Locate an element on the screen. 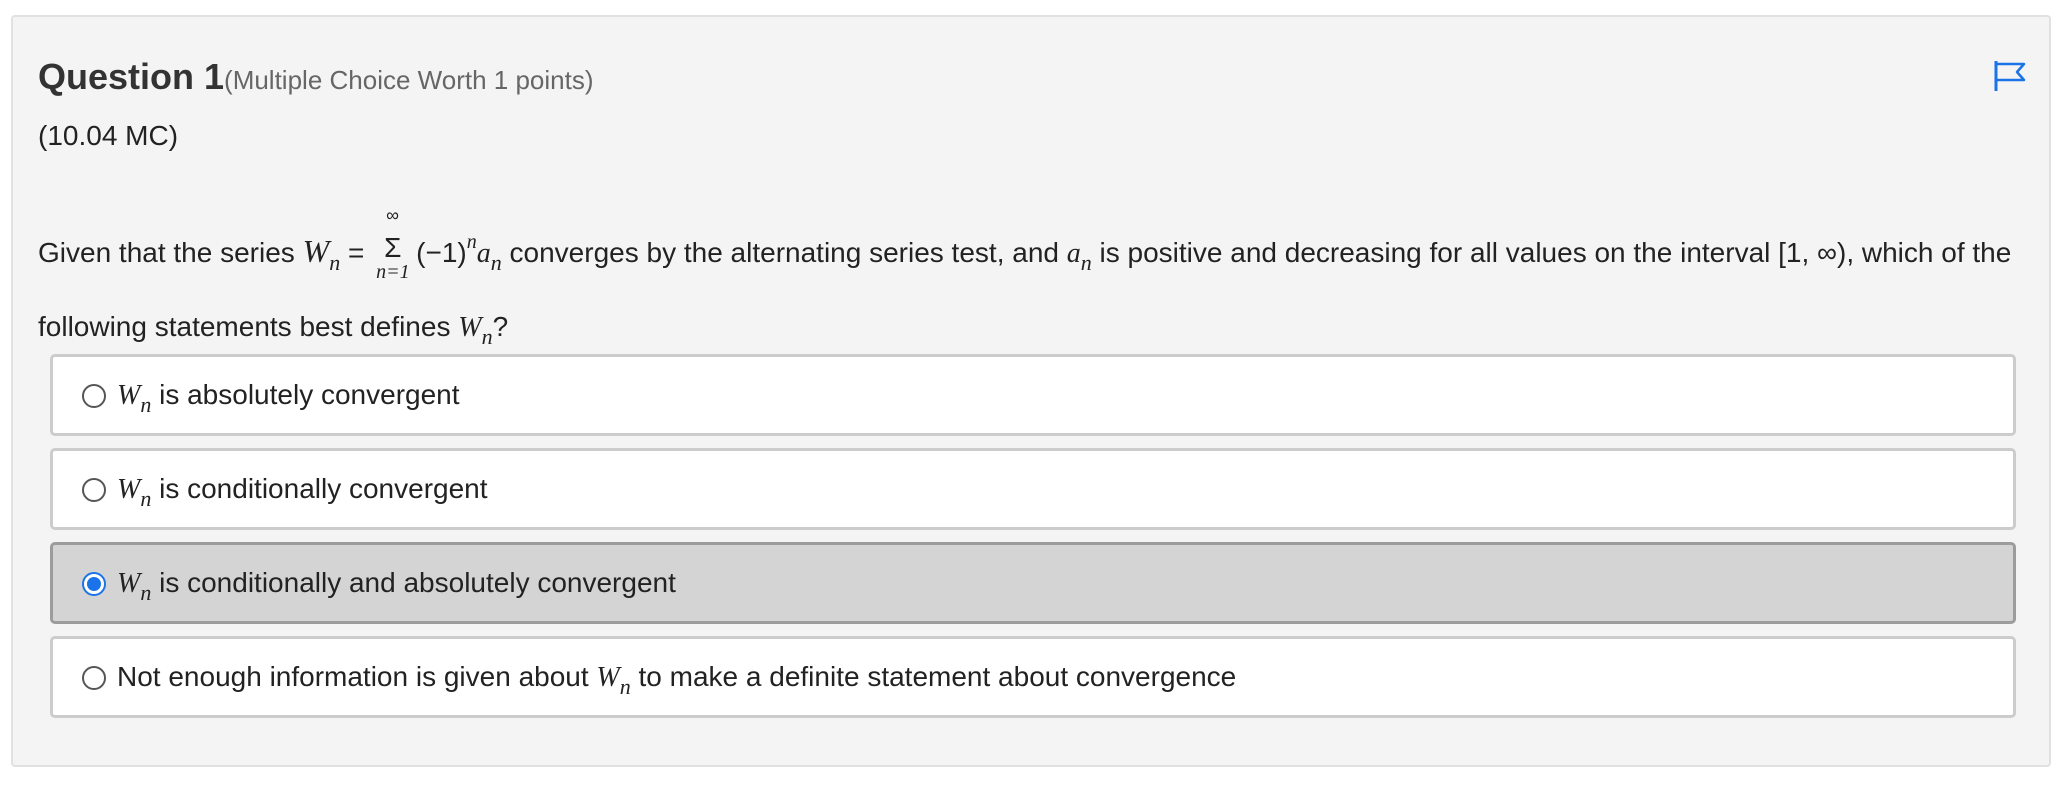 The width and height of the screenshot is (2068, 790). series-W-sub: n is located at coordinates (335, 262).